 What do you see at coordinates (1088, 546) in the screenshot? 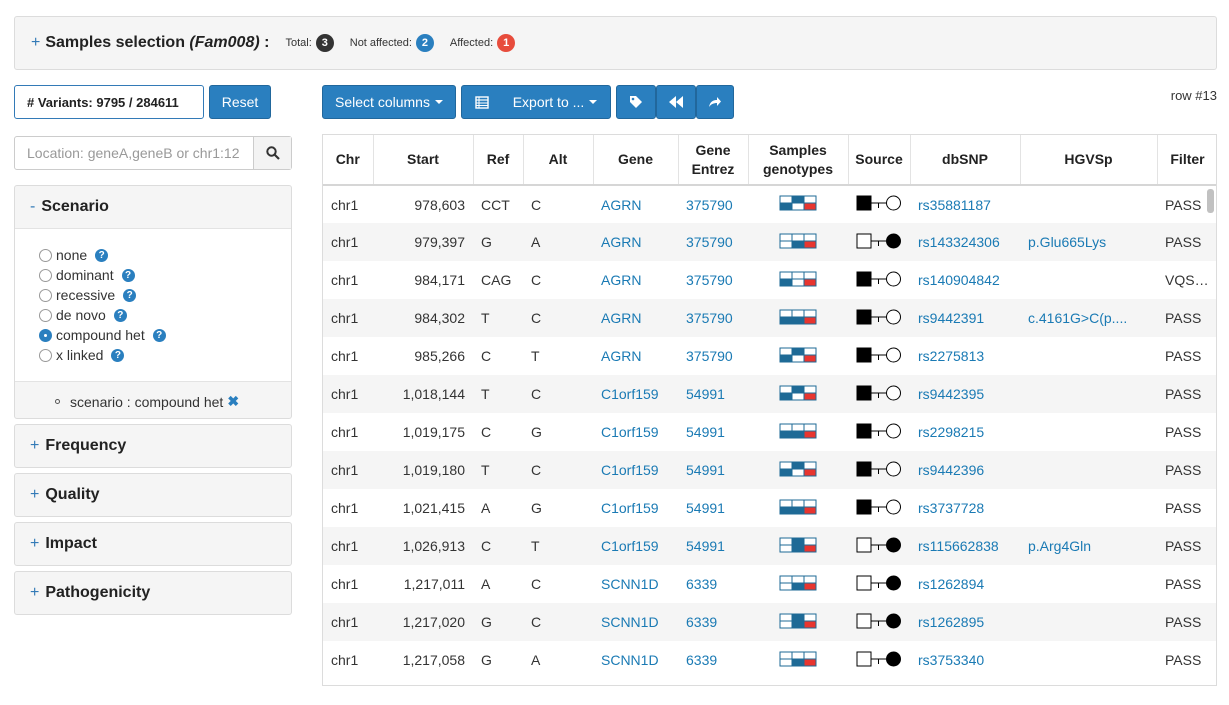
I see `cell-hgvsp-link: p.Arg4Gln` at bounding box center [1088, 546].